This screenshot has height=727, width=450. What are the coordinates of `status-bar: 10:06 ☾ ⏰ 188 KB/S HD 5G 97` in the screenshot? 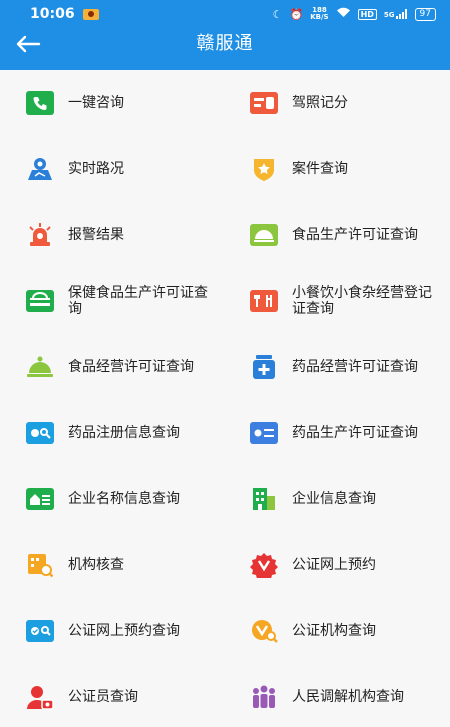 It's located at (225, 14).